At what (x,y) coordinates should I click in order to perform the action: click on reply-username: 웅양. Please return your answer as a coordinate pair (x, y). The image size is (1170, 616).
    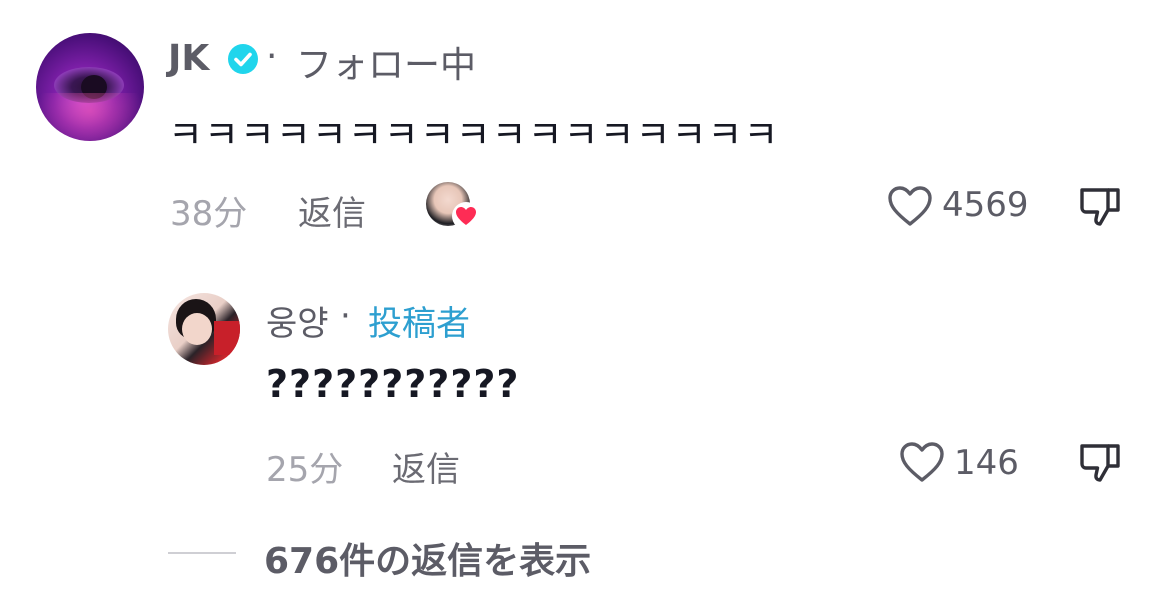
    Looking at the image, I should click on (297, 320).